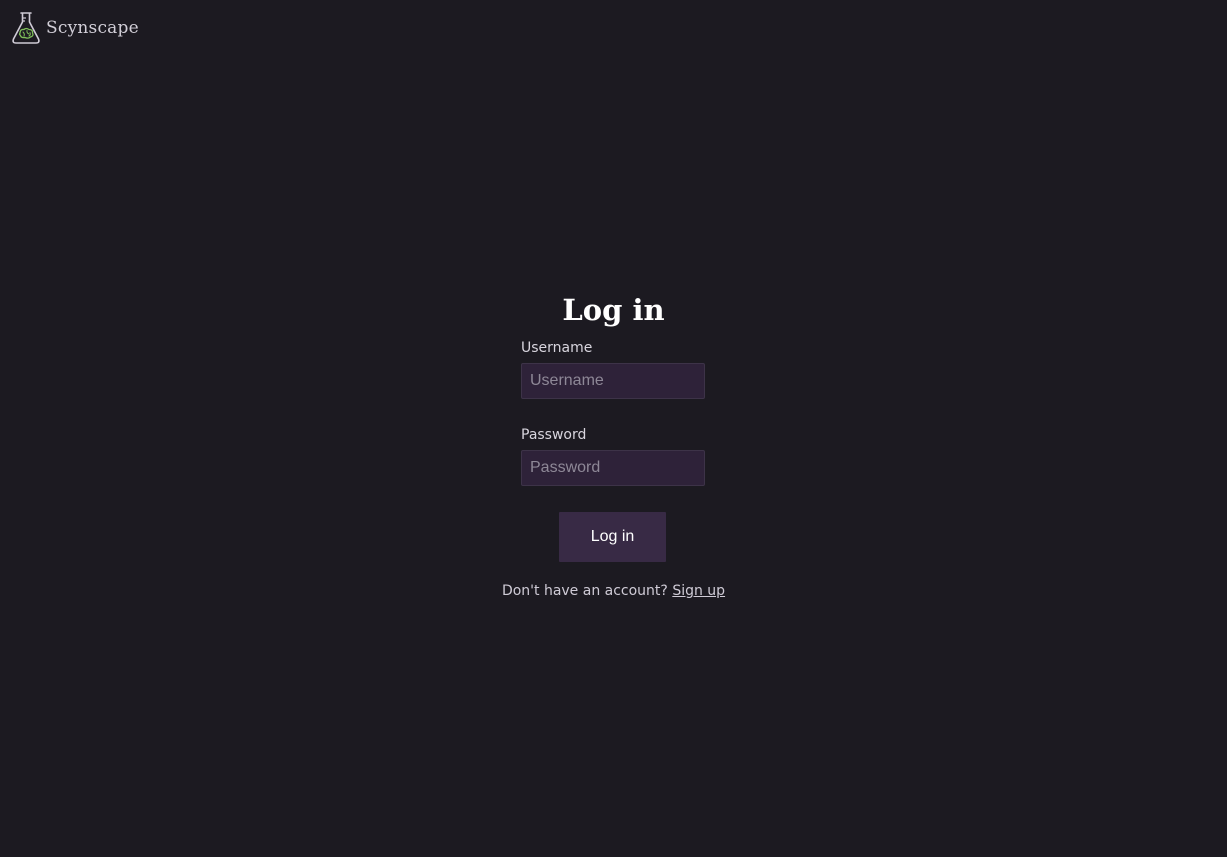  Describe the element at coordinates (613, 381) in the screenshot. I see `username-input` at that location.